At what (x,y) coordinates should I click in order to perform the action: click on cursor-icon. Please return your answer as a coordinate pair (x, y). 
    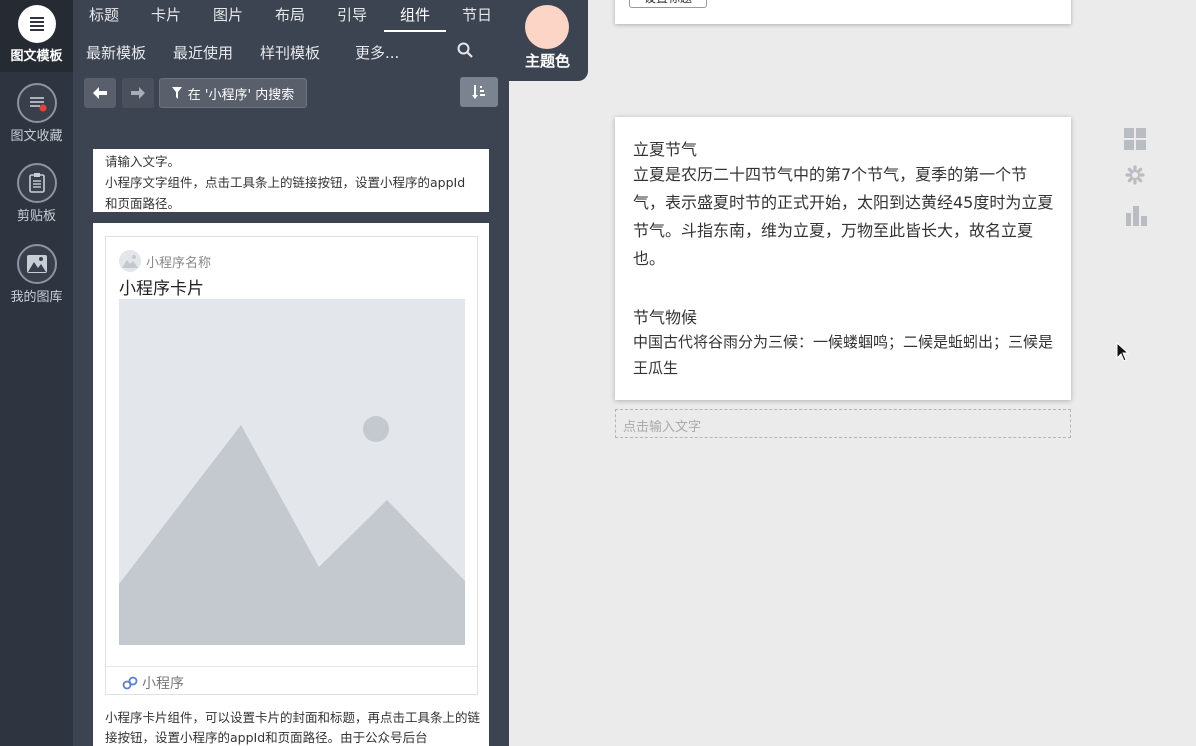
    Looking at the image, I should click on (1123, 353).